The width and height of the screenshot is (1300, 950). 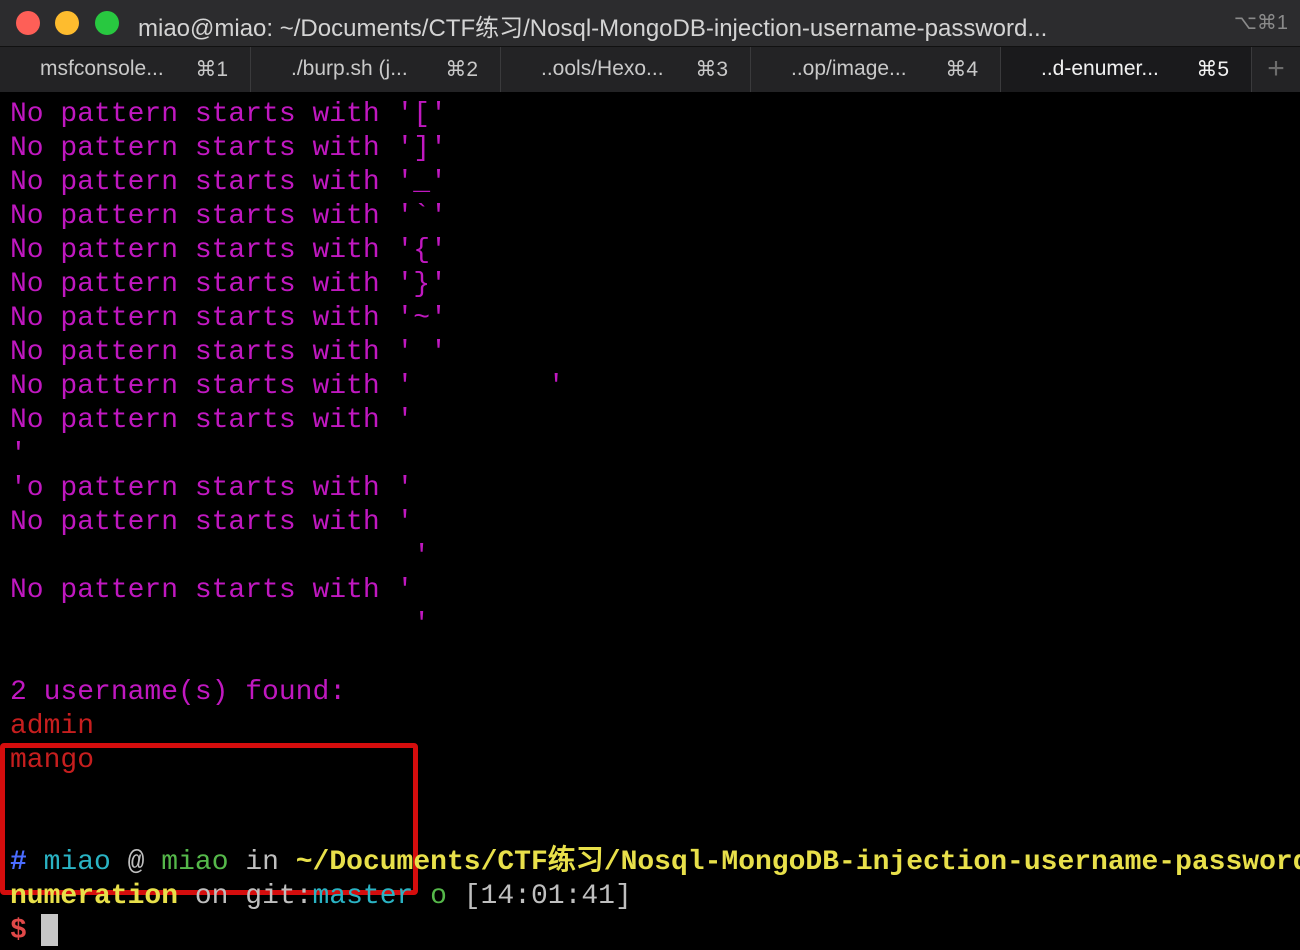 What do you see at coordinates (228, 284) in the screenshot?
I see `output-line: No pattern starts with '}'` at bounding box center [228, 284].